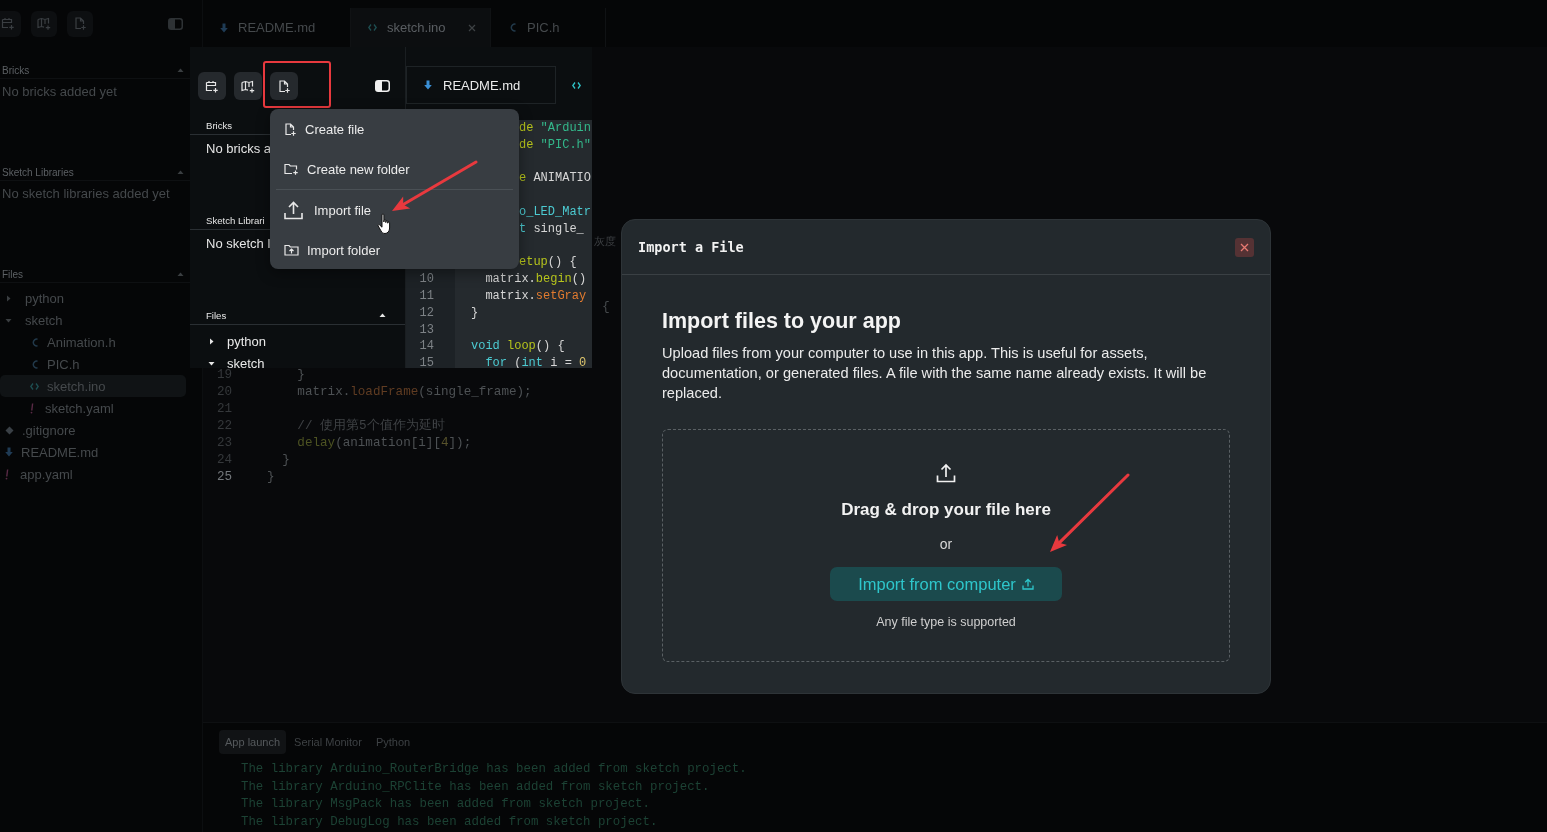 The image size is (1547, 832). I want to click on line-number: 10, so click(426, 279).